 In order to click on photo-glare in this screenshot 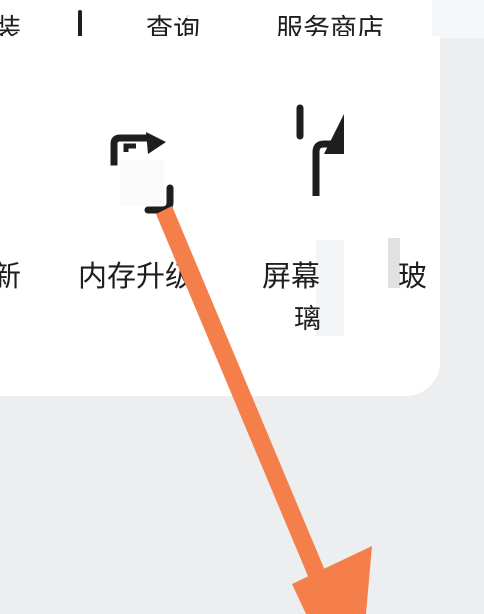, I will do `click(142, 183)`.